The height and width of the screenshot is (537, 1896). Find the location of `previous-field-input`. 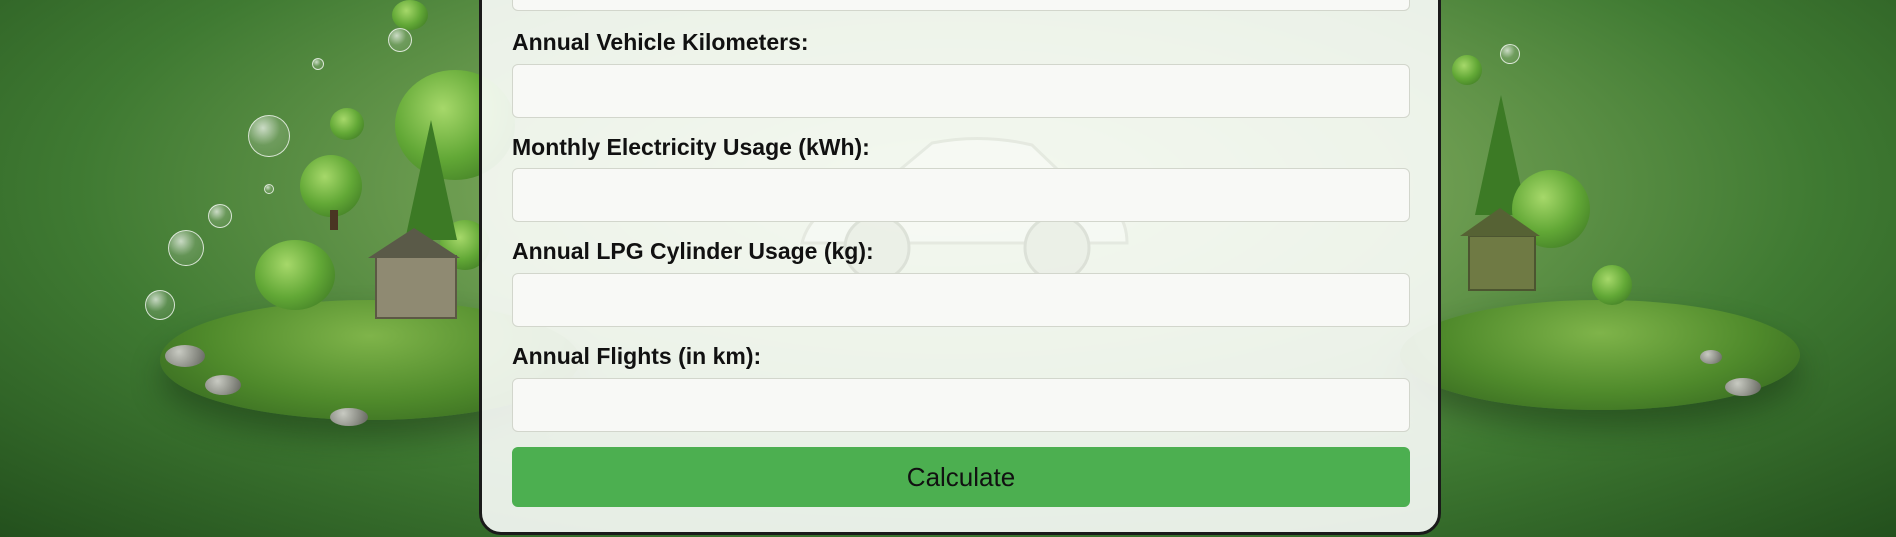

previous-field-input is located at coordinates (961, 5).